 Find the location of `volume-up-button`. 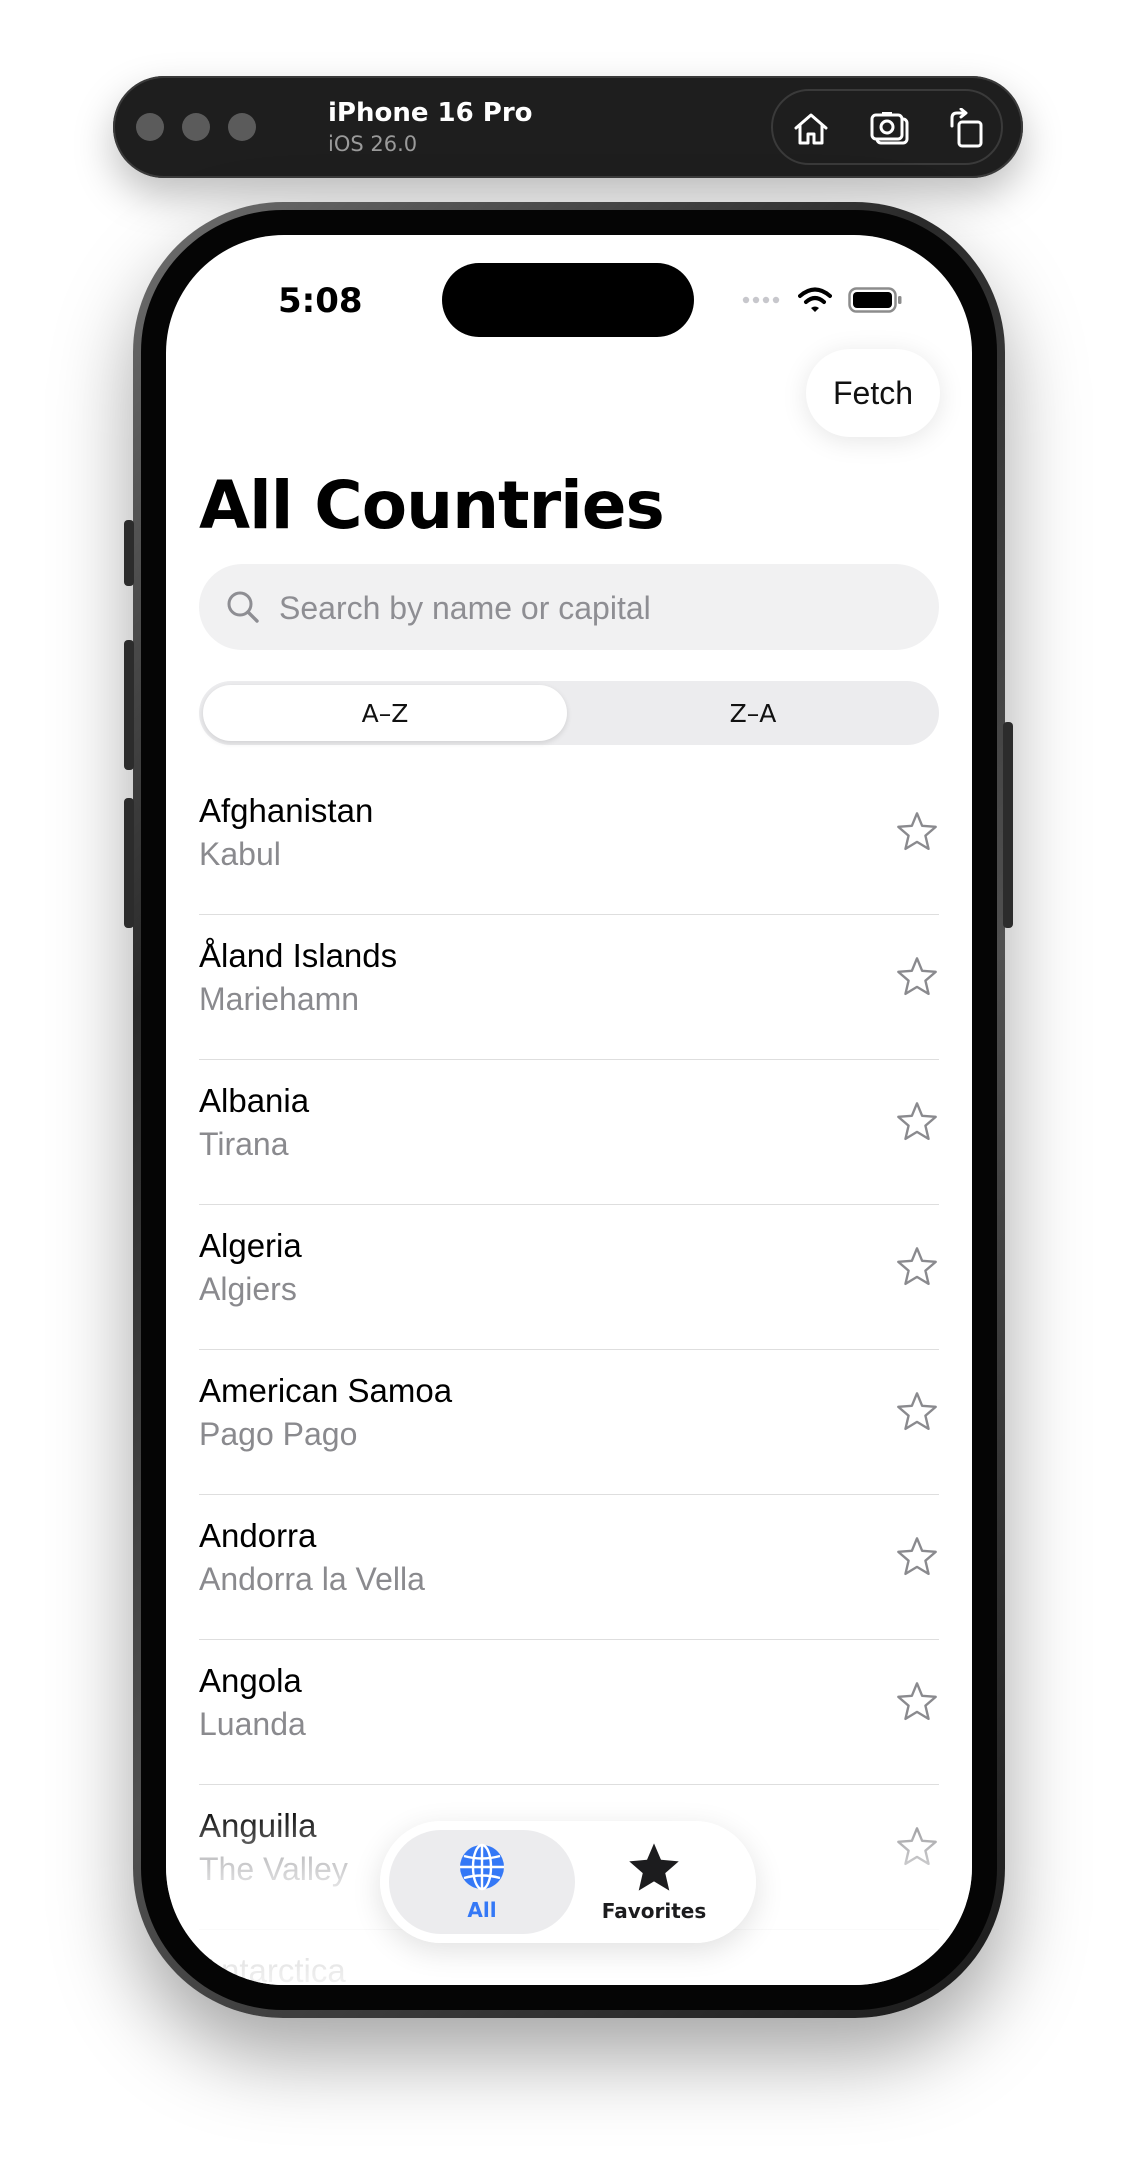

volume-up-button is located at coordinates (129, 705).